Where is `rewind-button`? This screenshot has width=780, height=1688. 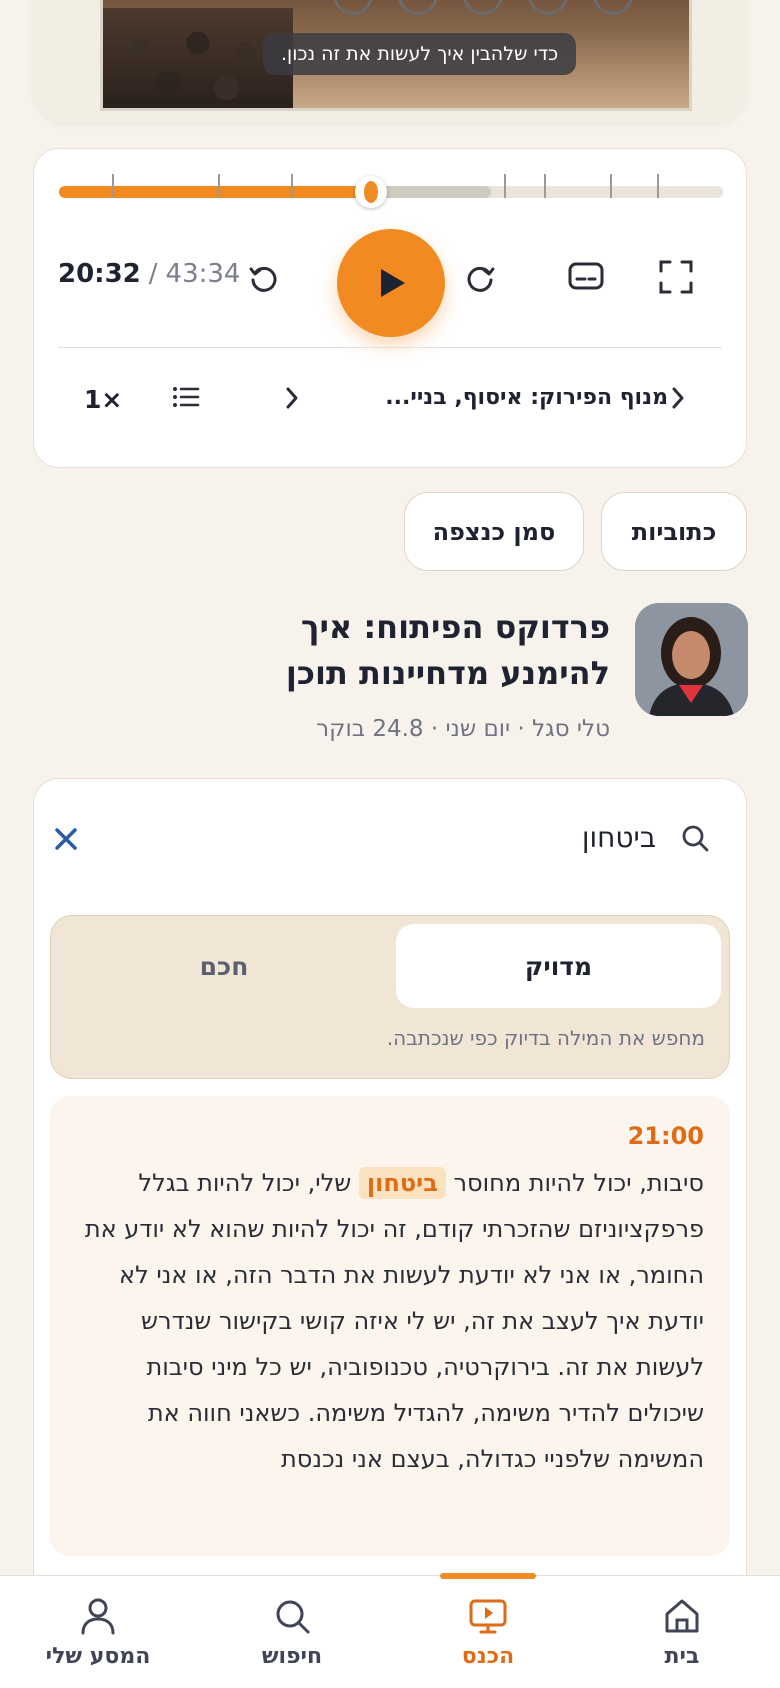
rewind-button is located at coordinates (263, 278).